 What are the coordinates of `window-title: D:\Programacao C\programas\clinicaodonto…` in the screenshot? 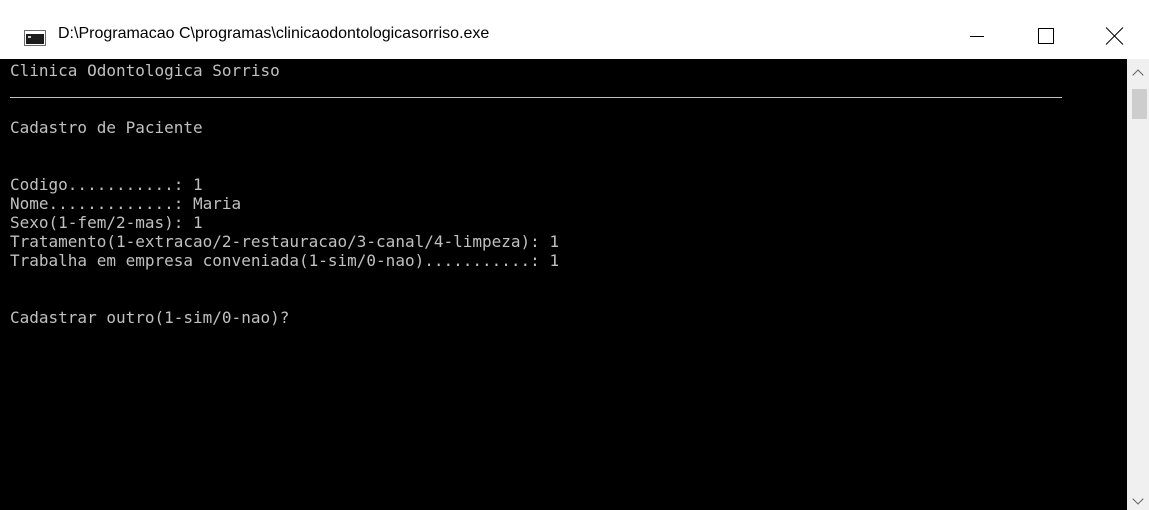 It's located at (274, 33).